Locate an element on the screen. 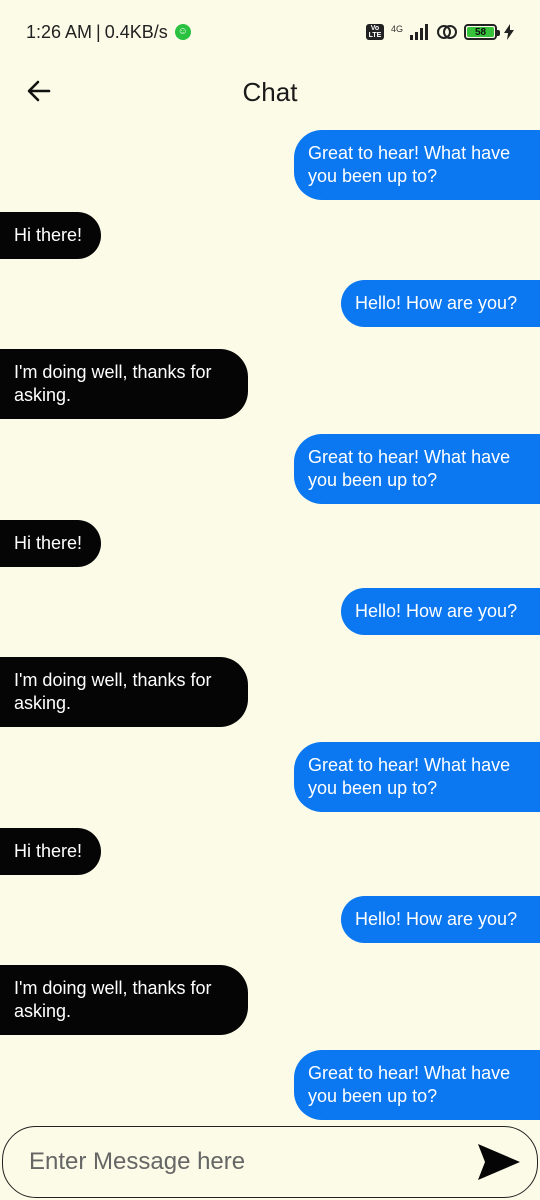 This screenshot has height=1200, width=540. send-icon is located at coordinates (499, 1162).